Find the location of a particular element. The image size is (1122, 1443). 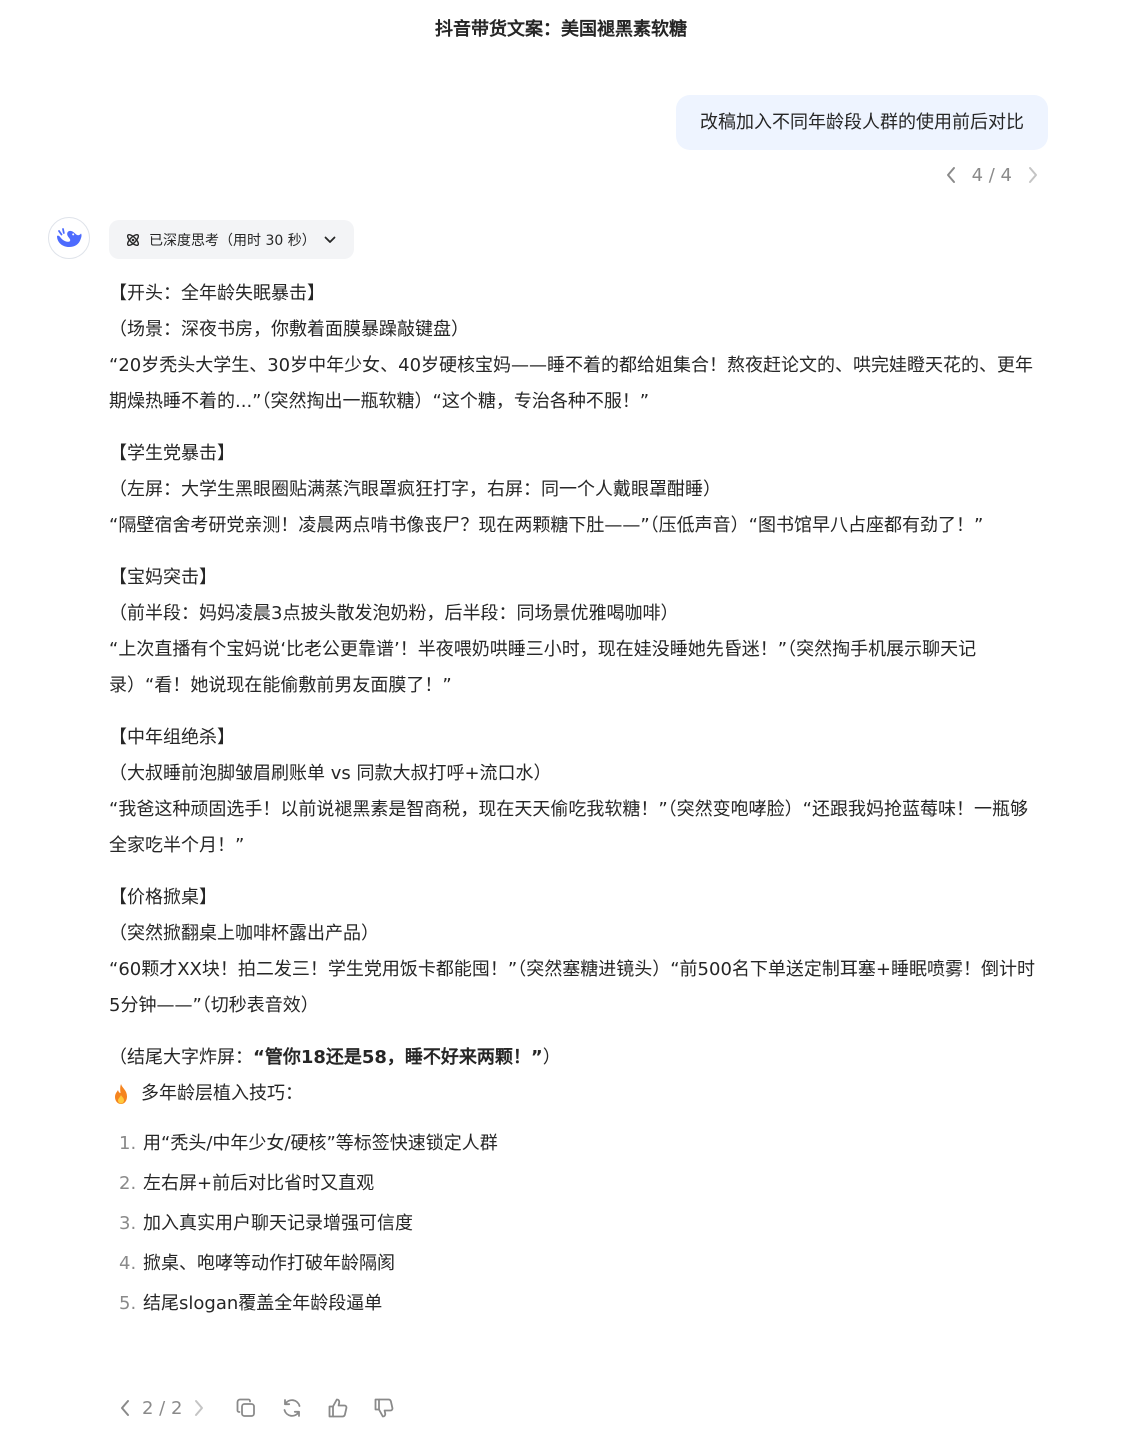

list-item-text: 加入真实用户聊天记录增强可信度 is located at coordinates (278, 1223).